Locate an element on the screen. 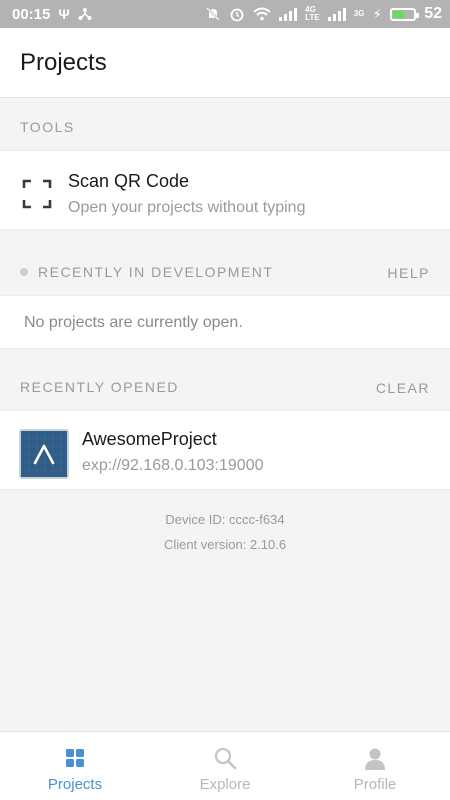 This screenshot has height=800, width=450. project-row: AwesomeProject exp://92.168.0.103:19000 is located at coordinates (225, 450).